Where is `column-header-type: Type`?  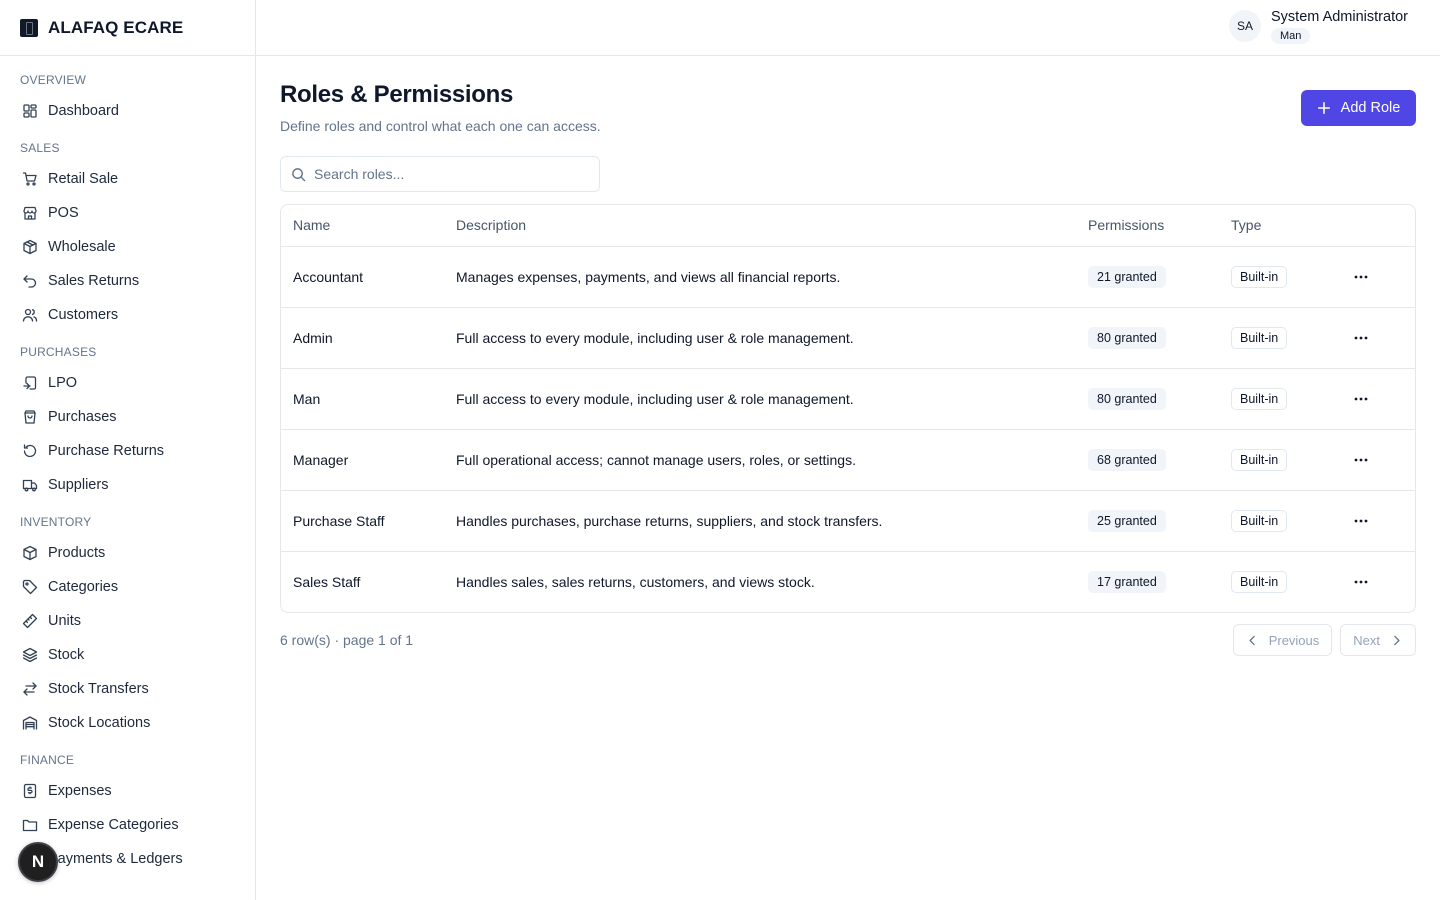 column-header-type: Type is located at coordinates (1289, 226).